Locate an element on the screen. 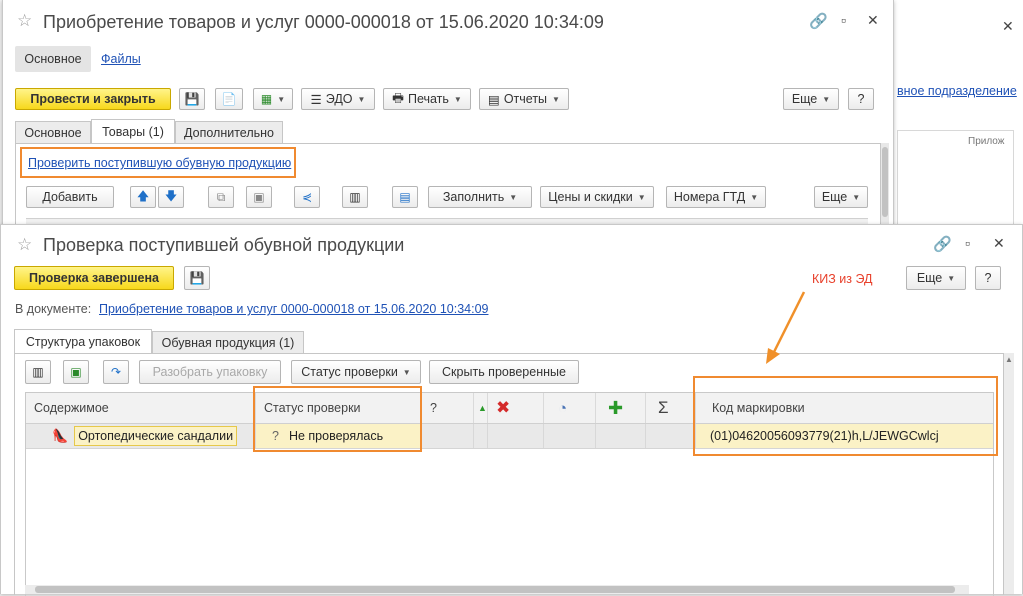 This screenshot has height=596, width=1023. pick-items-icon: ▤ is located at coordinates (405, 197).